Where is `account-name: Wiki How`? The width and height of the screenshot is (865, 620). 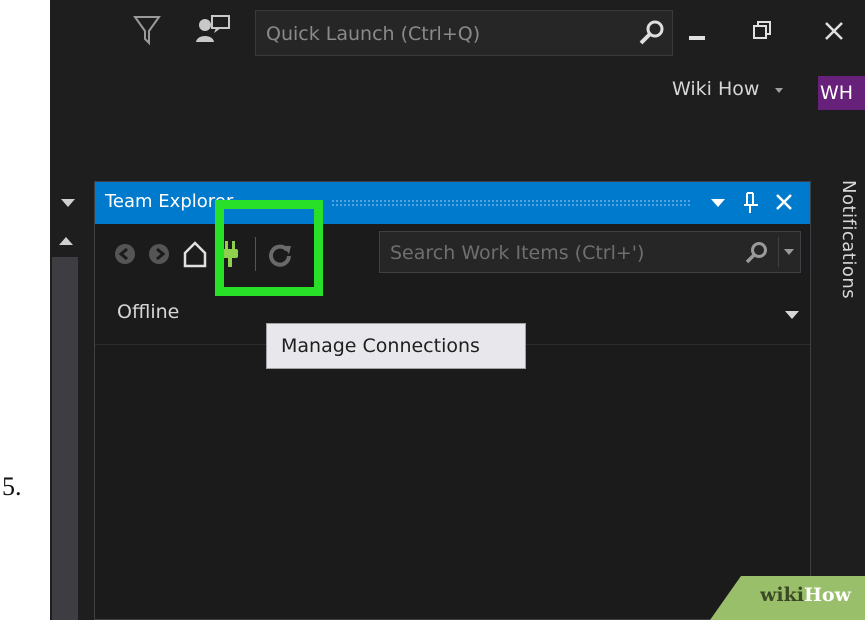
account-name: Wiki How is located at coordinates (728, 89).